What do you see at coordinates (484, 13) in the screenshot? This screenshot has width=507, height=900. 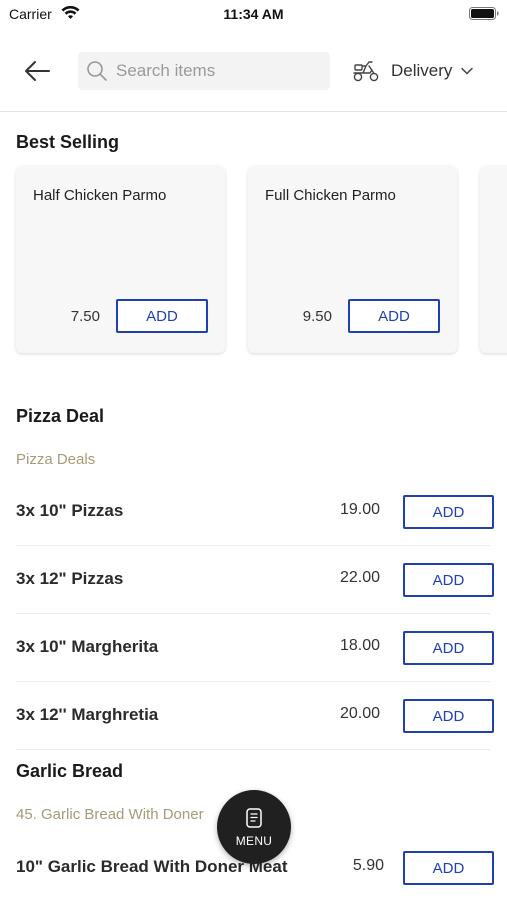 I see `battery-icon` at bounding box center [484, 13].